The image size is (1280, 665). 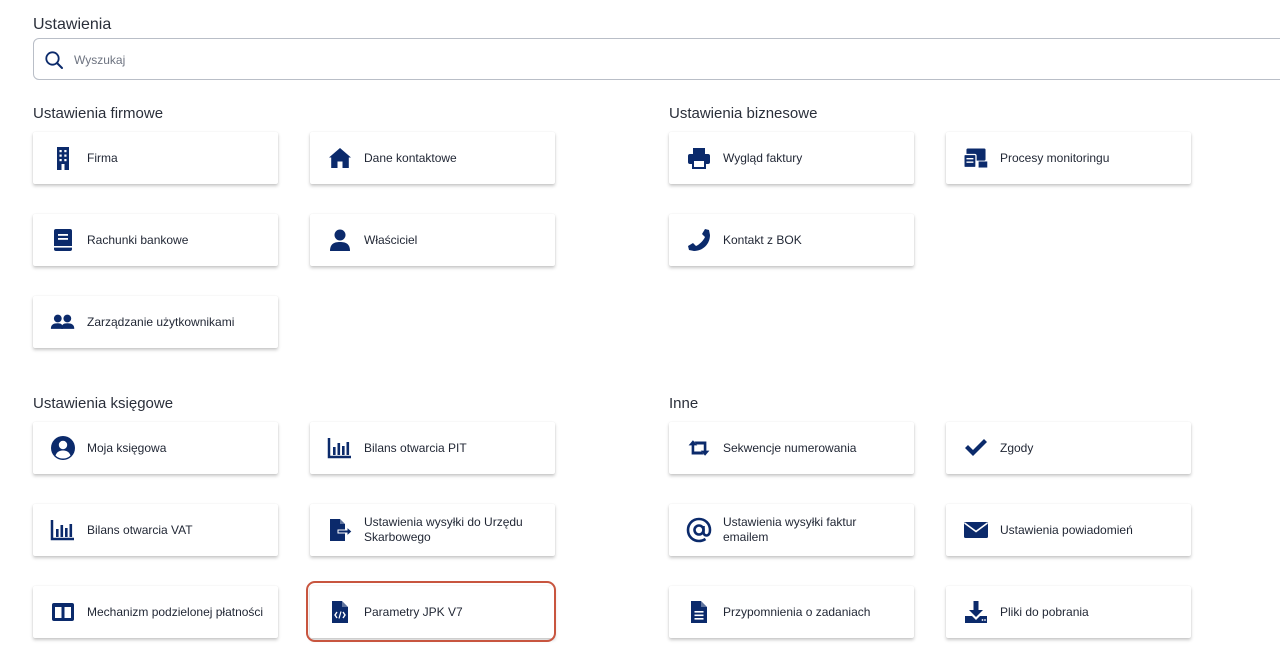 What do you see at coordinates (524, 60) in the screenshot?
I see `search-input` at bounding box center [524, 60].